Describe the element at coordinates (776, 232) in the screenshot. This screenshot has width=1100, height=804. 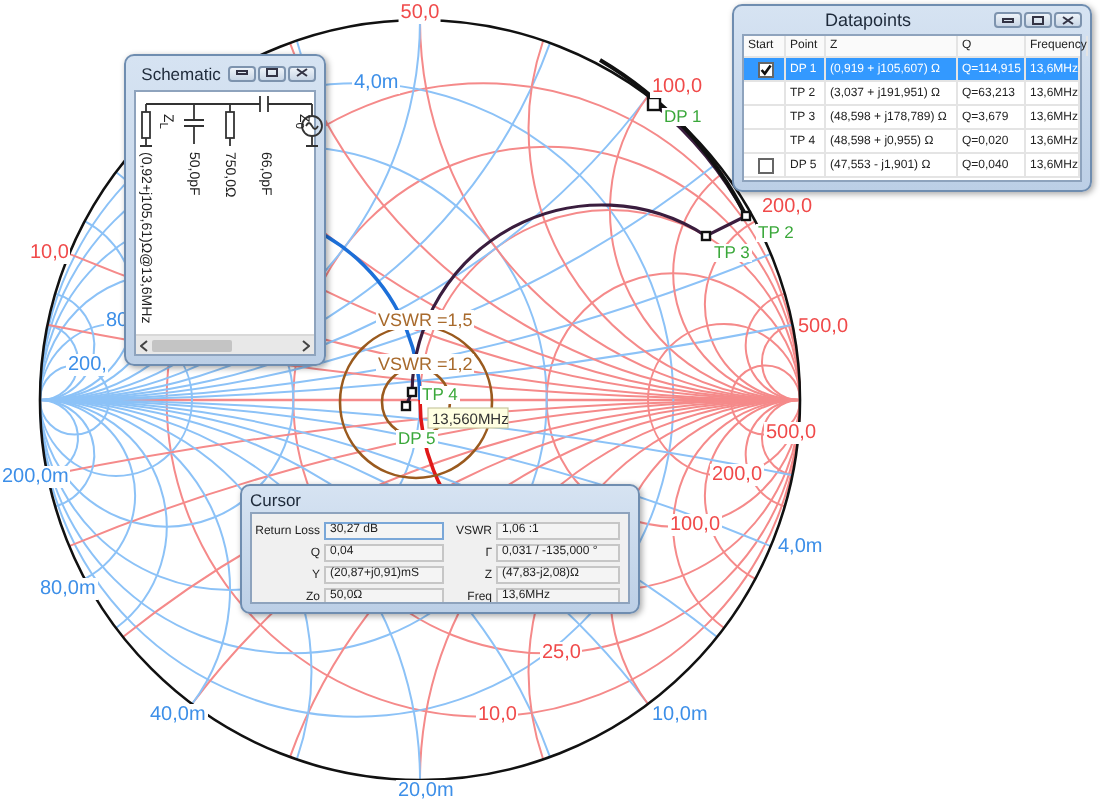
I see `point-label: TP 2` at that location.